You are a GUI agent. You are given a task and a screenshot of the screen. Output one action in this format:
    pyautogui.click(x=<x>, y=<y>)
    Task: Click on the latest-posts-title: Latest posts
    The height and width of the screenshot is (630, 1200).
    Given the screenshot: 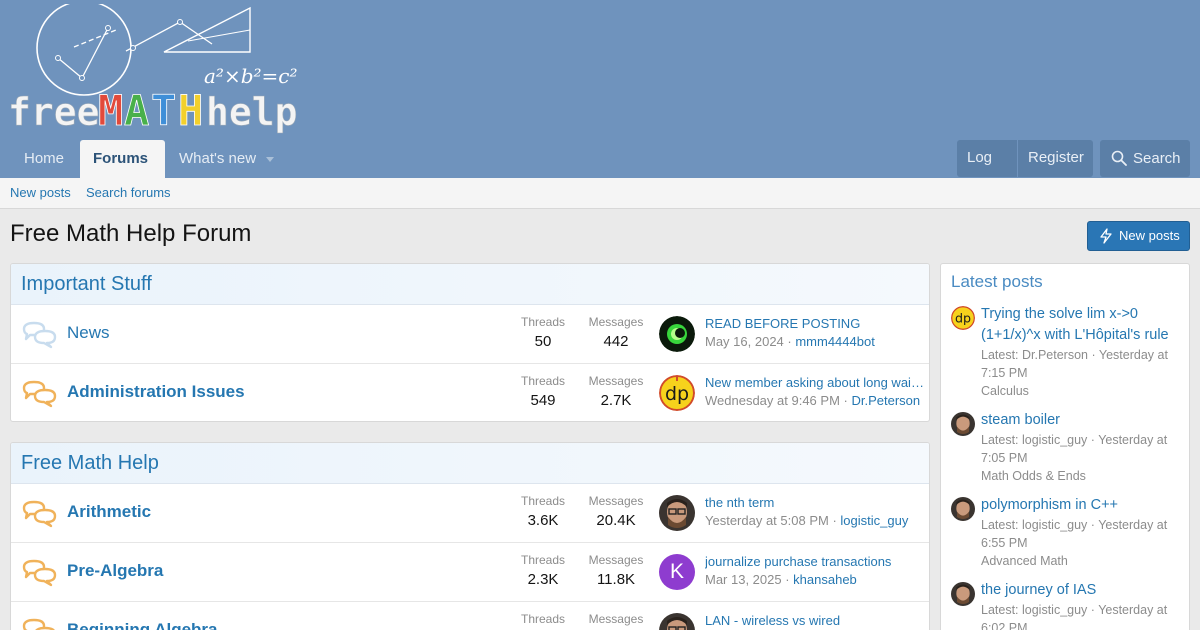 What is the action you would take?
    pyautogui.click(x=1065, y=282)
    